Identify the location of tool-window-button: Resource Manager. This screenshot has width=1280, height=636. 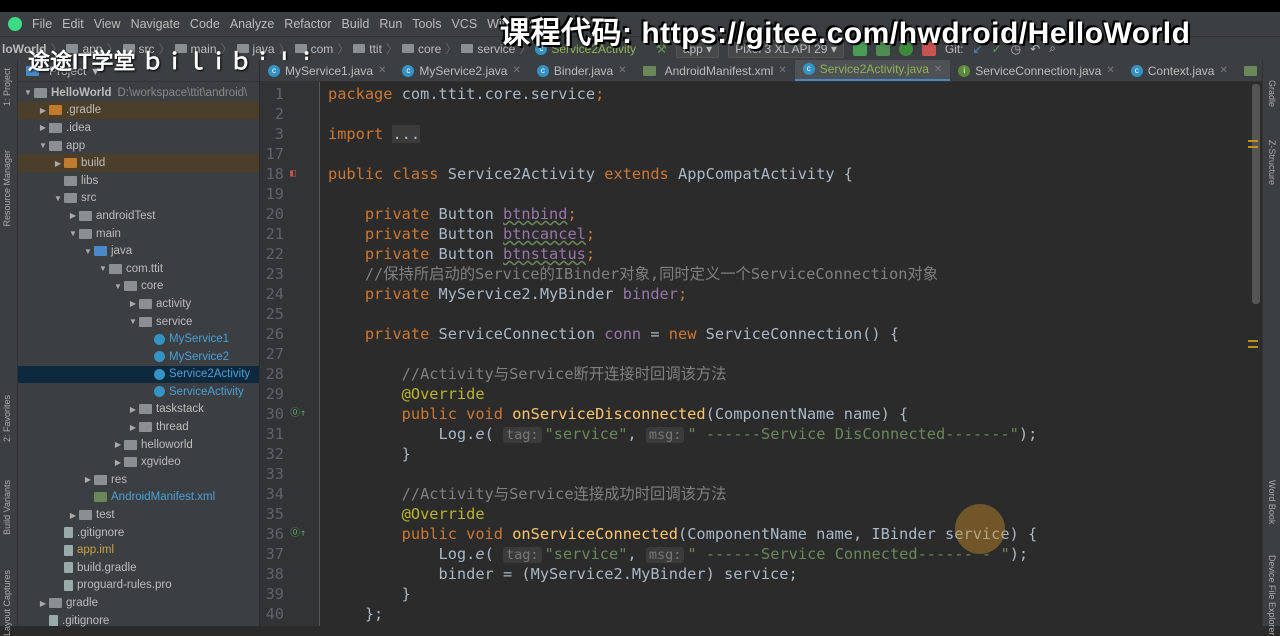
(7, 188).